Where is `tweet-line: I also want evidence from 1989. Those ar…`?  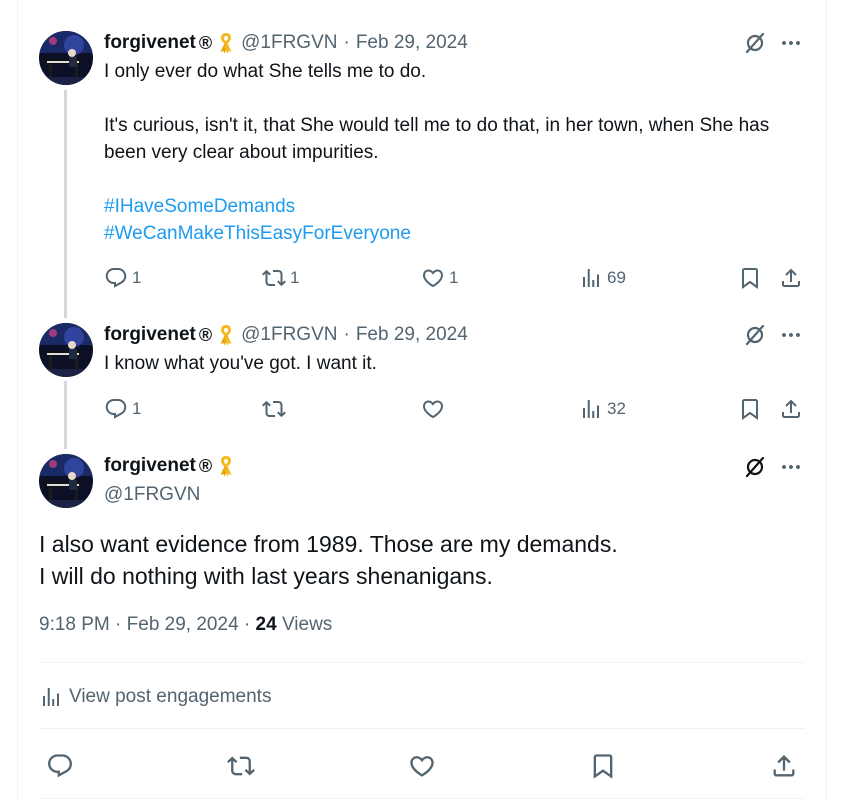
tweet-line: I also want evidence from 1989. Those ar… is located at coordinates (328, 544).